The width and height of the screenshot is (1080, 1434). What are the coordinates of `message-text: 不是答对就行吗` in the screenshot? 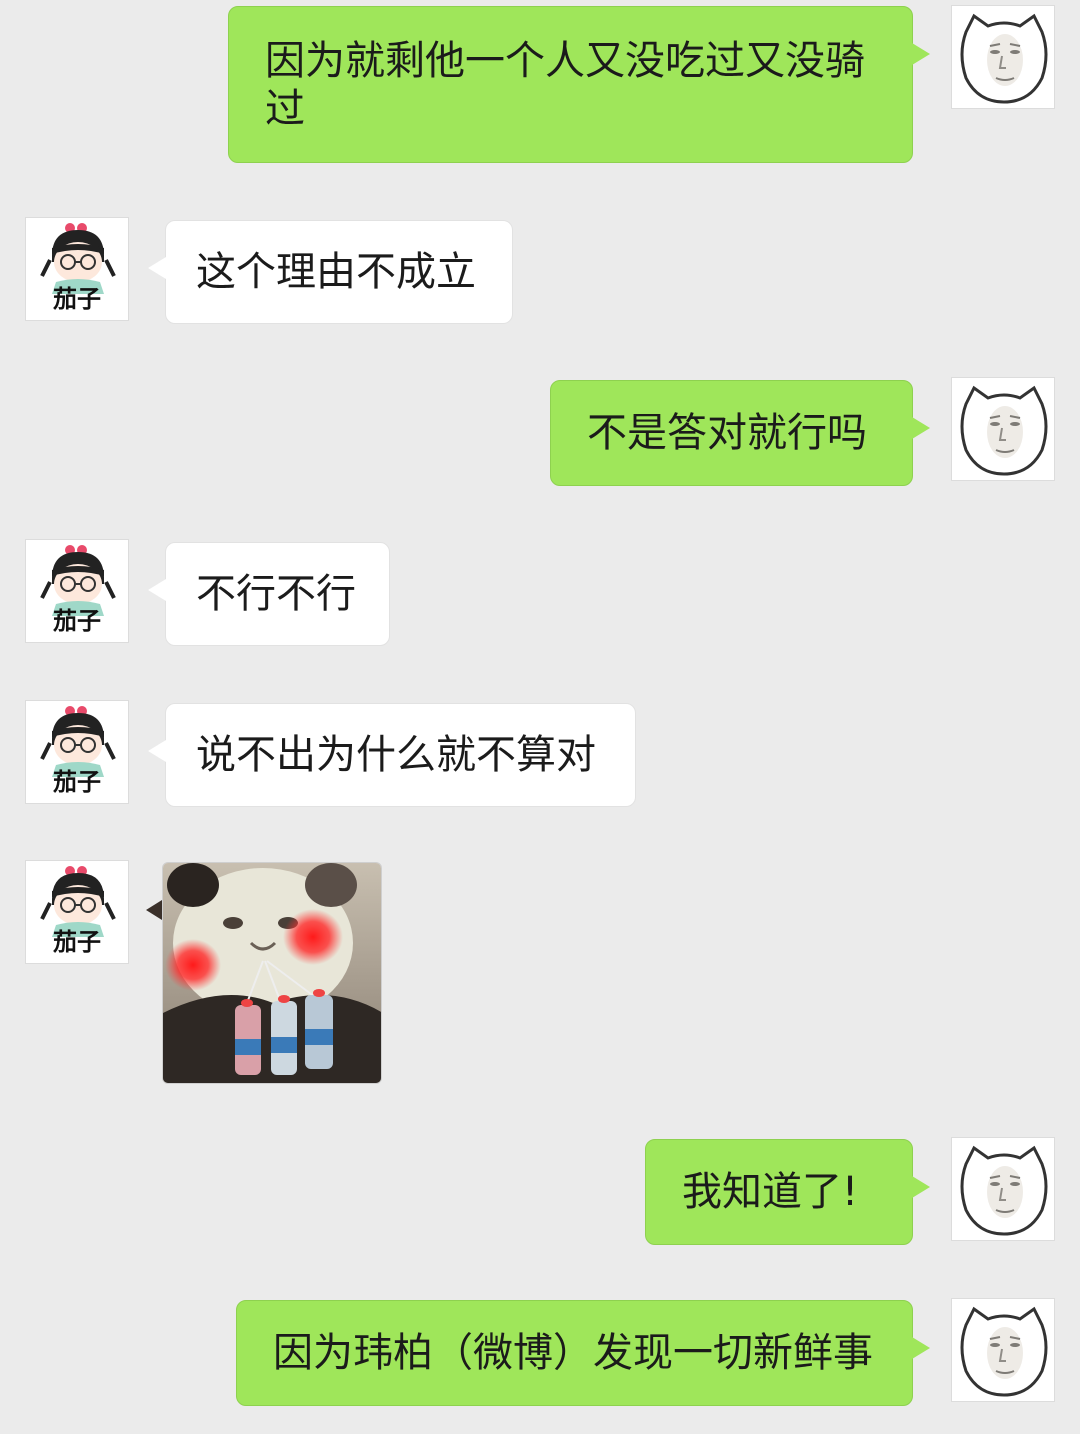 It's located at (727, 433).